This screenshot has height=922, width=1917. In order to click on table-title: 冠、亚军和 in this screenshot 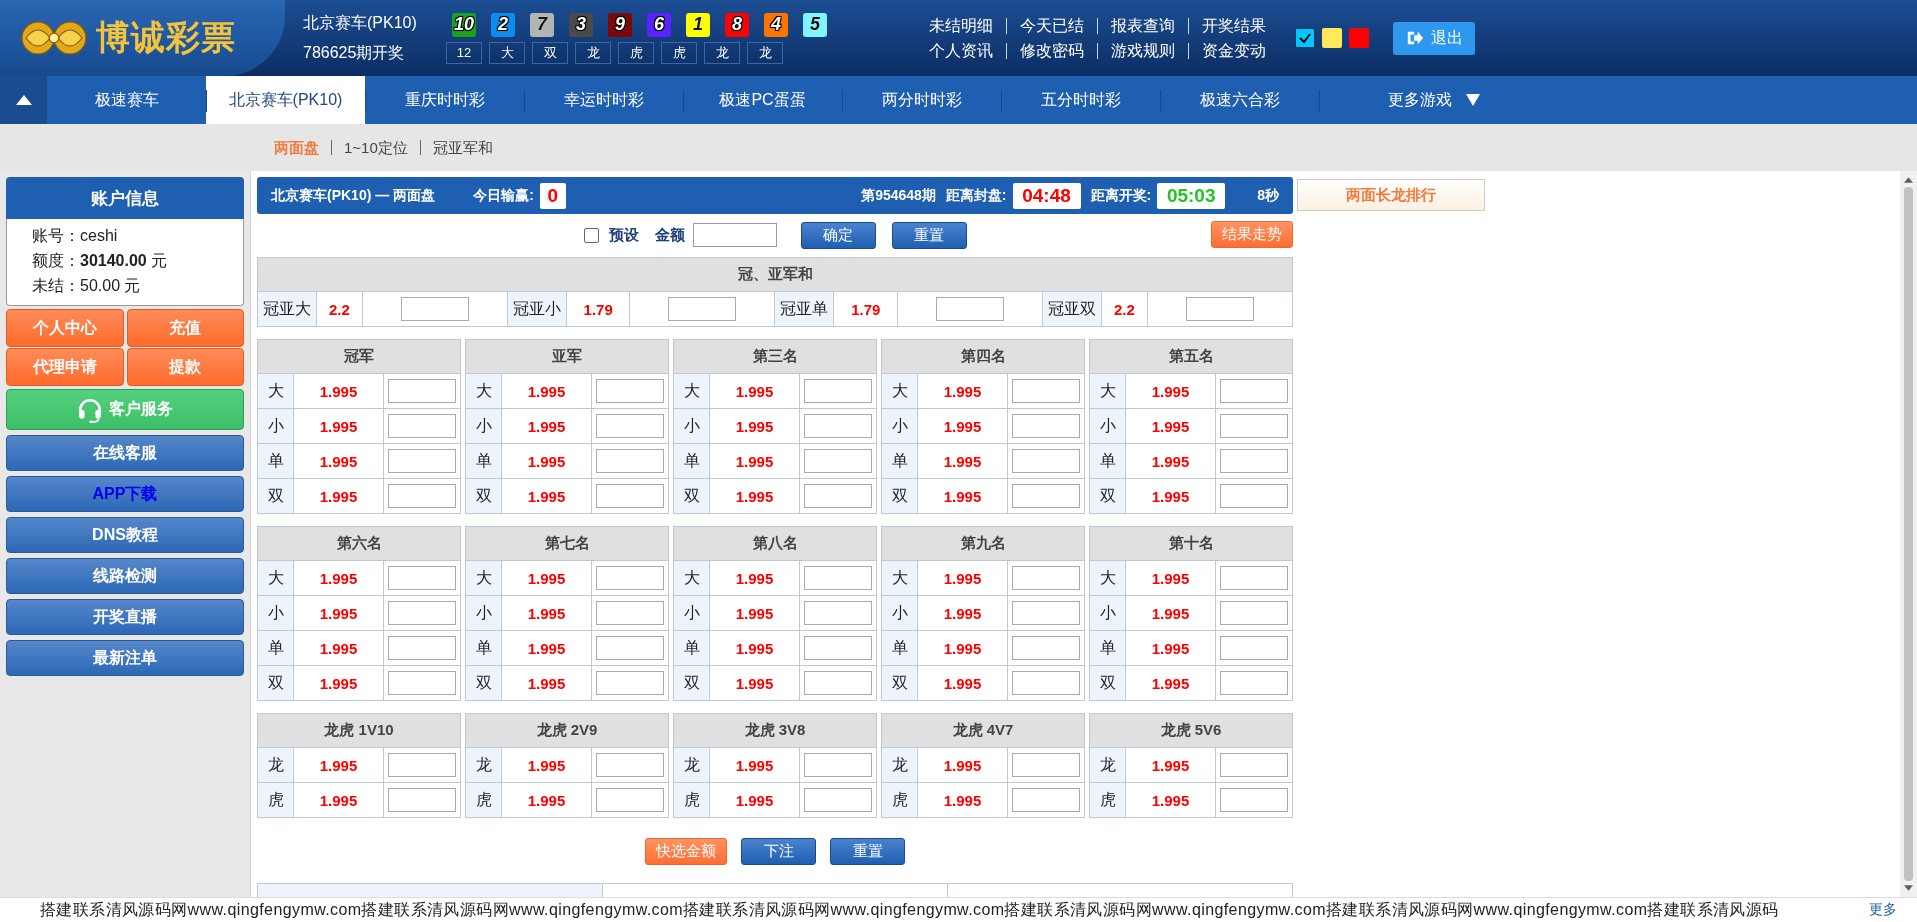, I will do `click(775, 274)`.